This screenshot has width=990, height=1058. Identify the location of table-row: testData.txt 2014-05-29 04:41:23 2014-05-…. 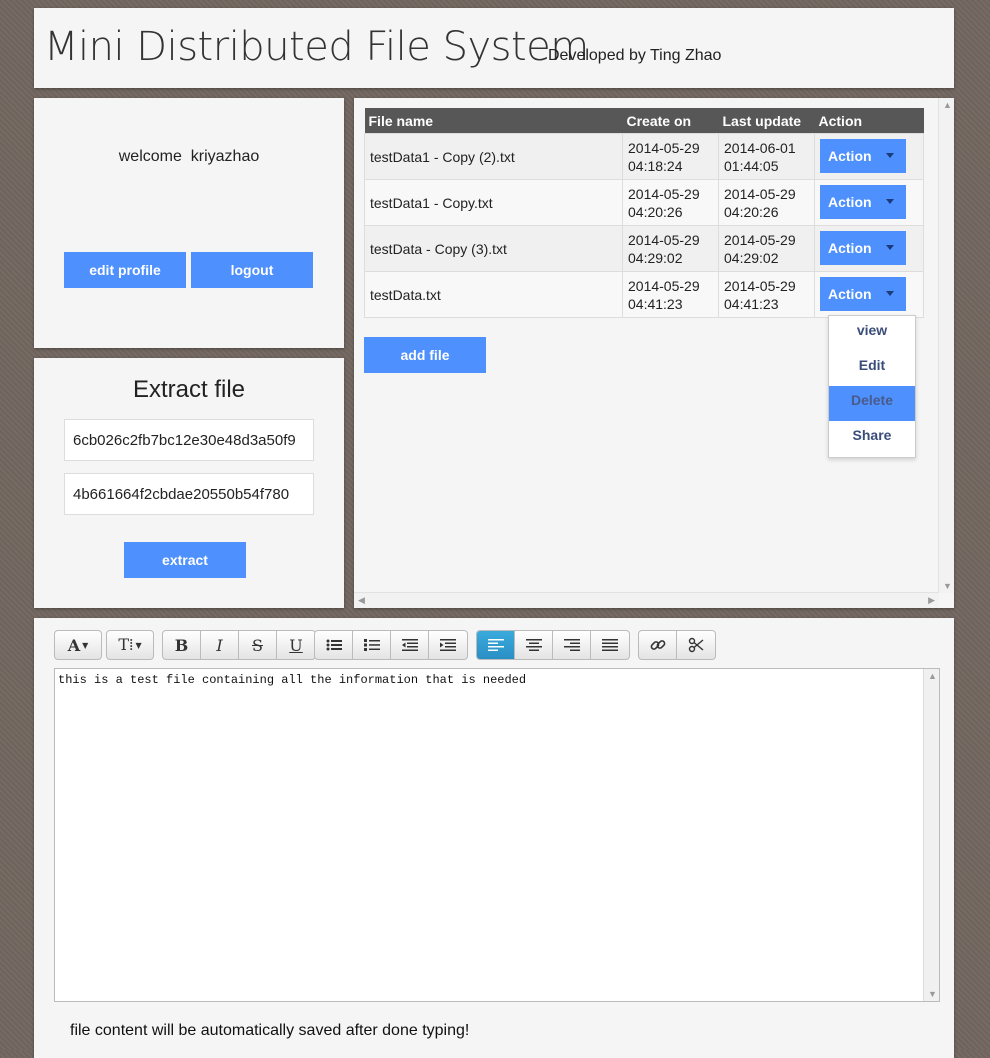
(644, 294).